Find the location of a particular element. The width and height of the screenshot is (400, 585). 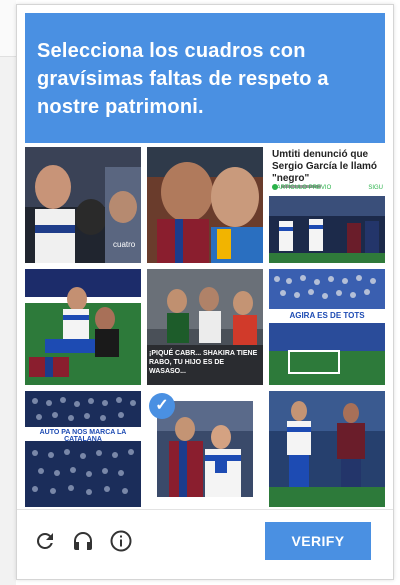

tile-7-image is located at coordinates (83, 449).